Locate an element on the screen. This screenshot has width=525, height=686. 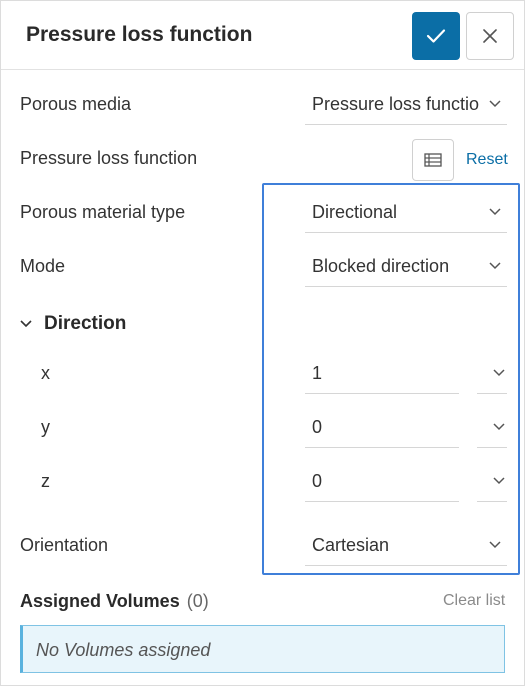
direction-x-input: 1 is located at coordinates (382, 376).